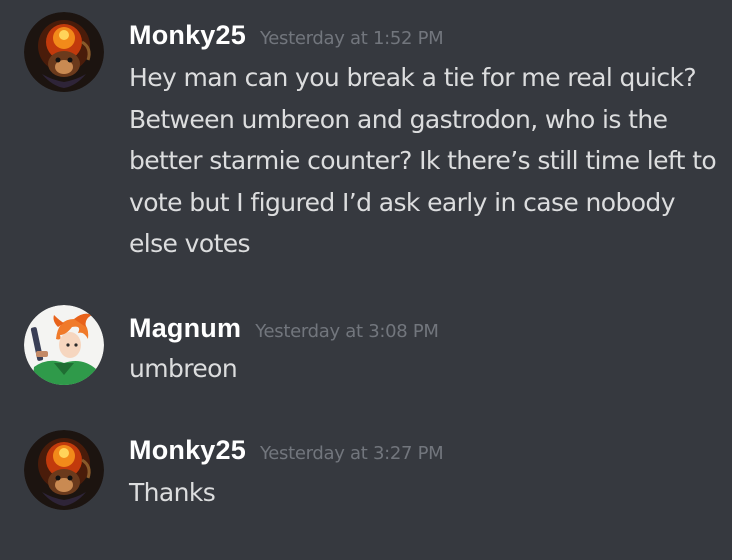 This screenshot has width=732, height=560. What do you see at coordinates (347, 331) in the screenshot?
I see `timestamp: Yesterday at 3:08 PM` at bounding box center [347, 331].